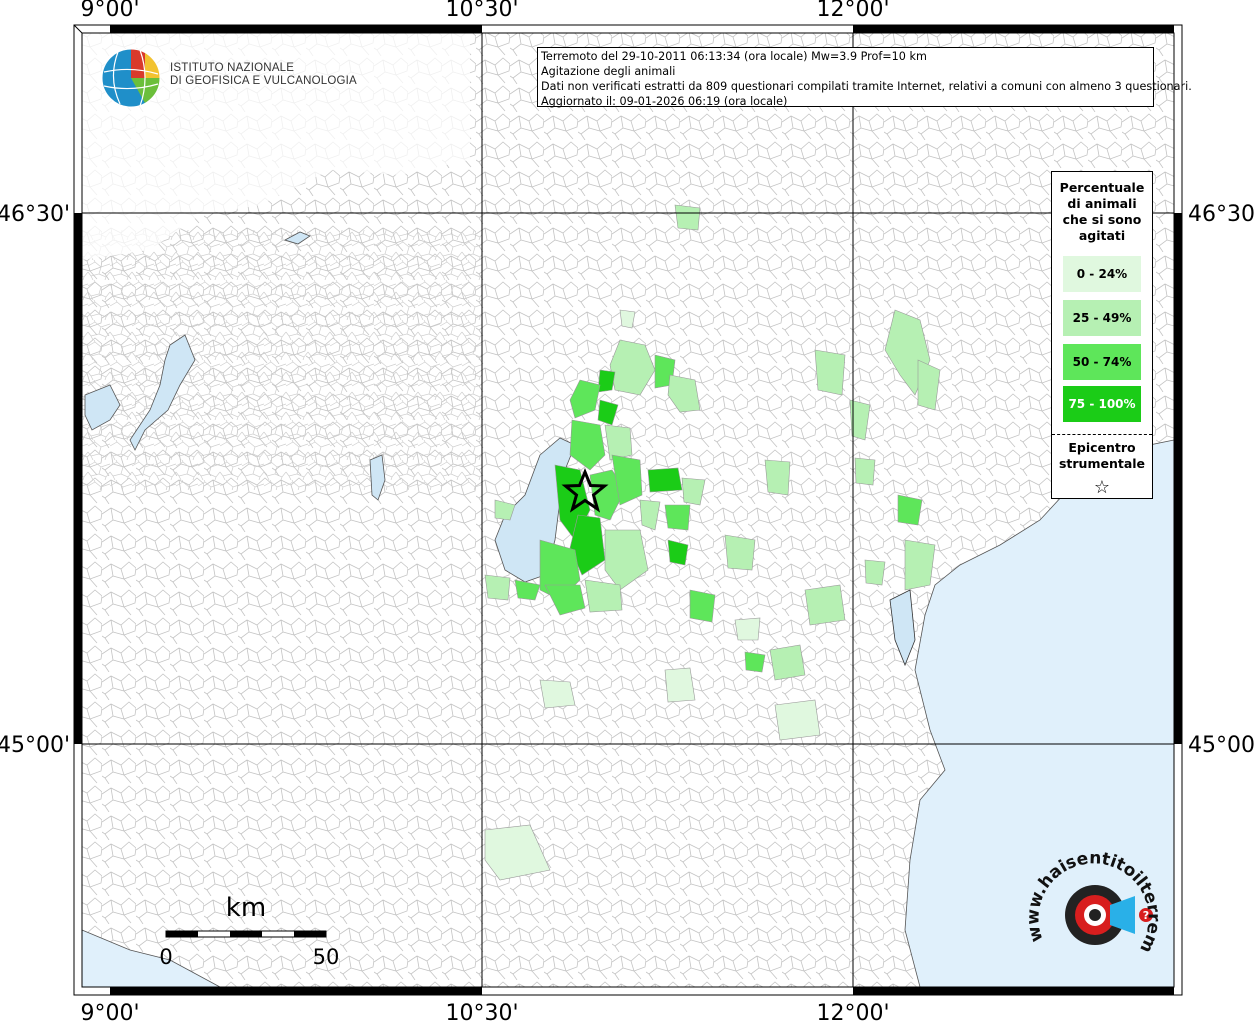  I want to click on lat-label-right-46-30: 46°30', so click(1221, 214).